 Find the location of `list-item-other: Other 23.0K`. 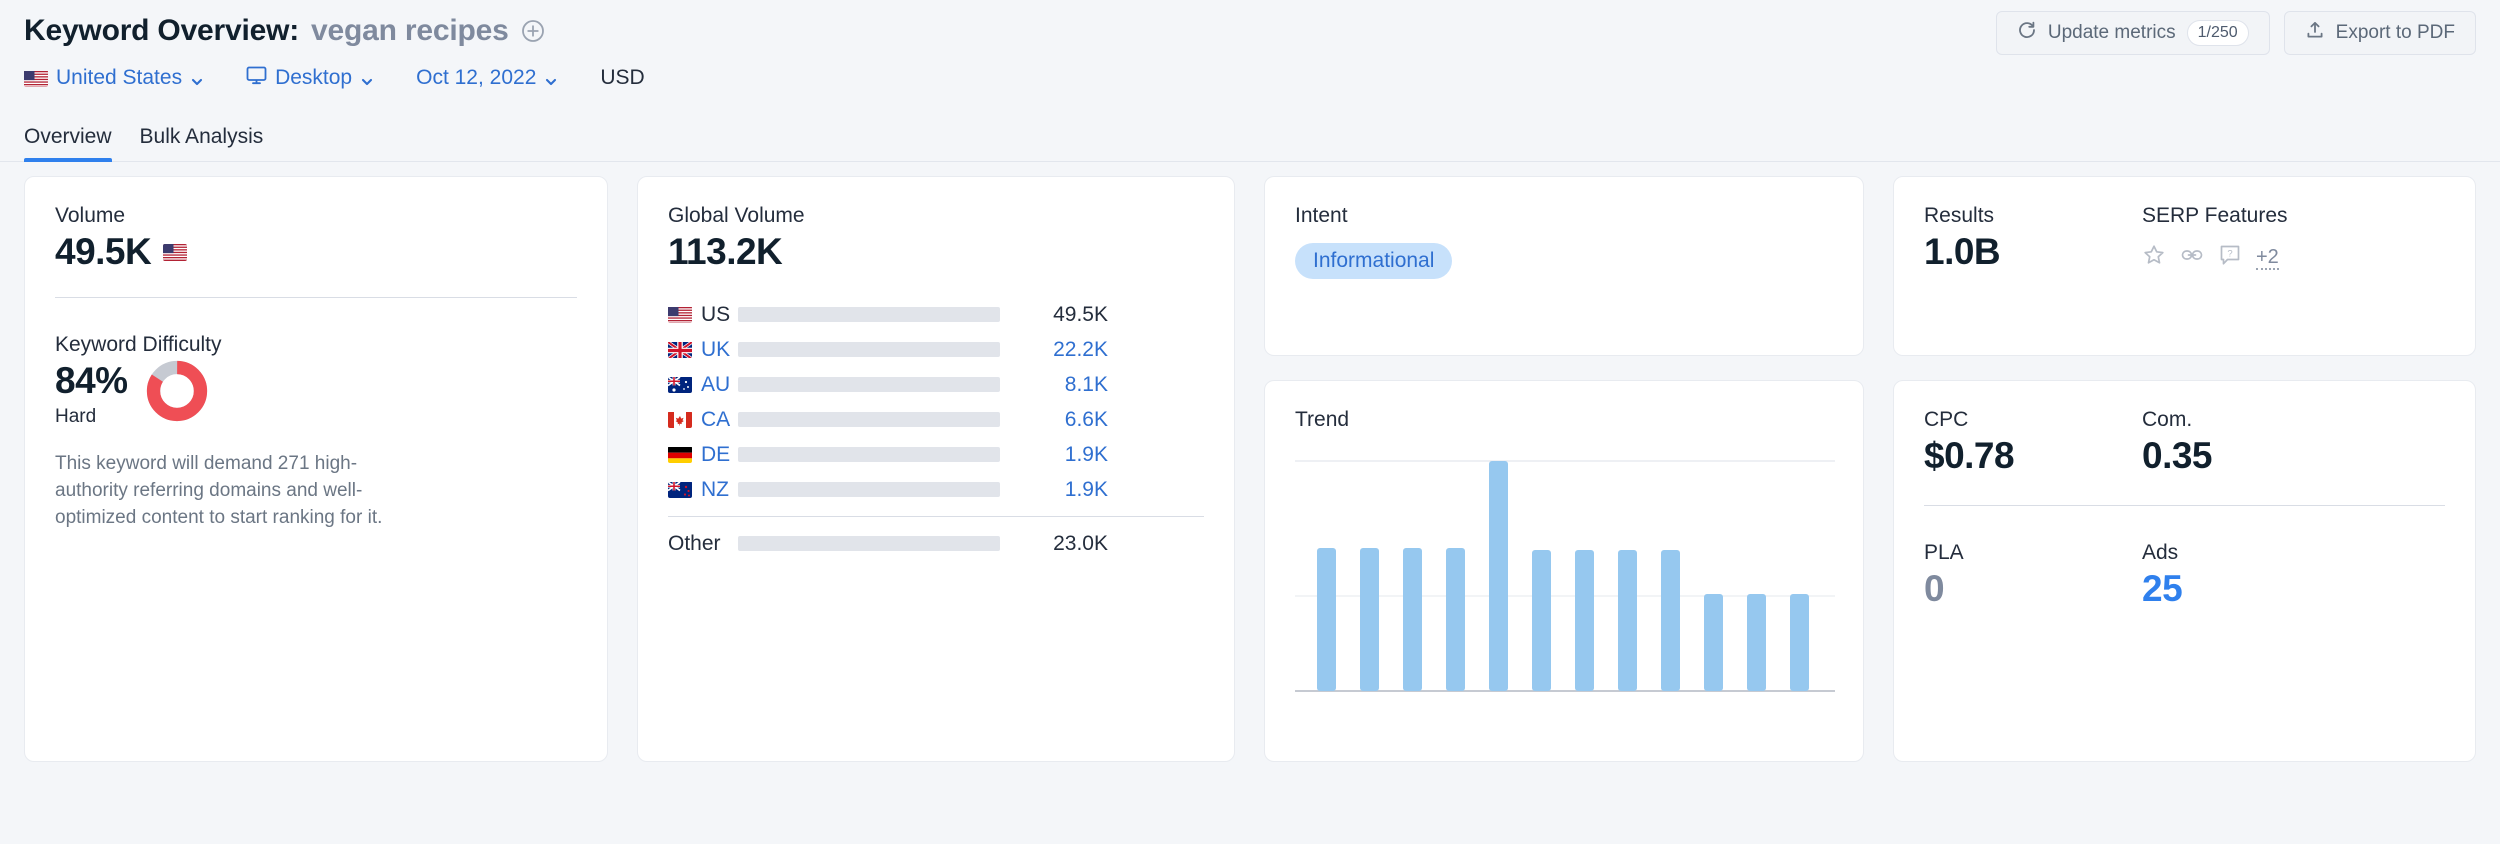

list-item-other: Other 23.0K is located at coordinates (936, 543).